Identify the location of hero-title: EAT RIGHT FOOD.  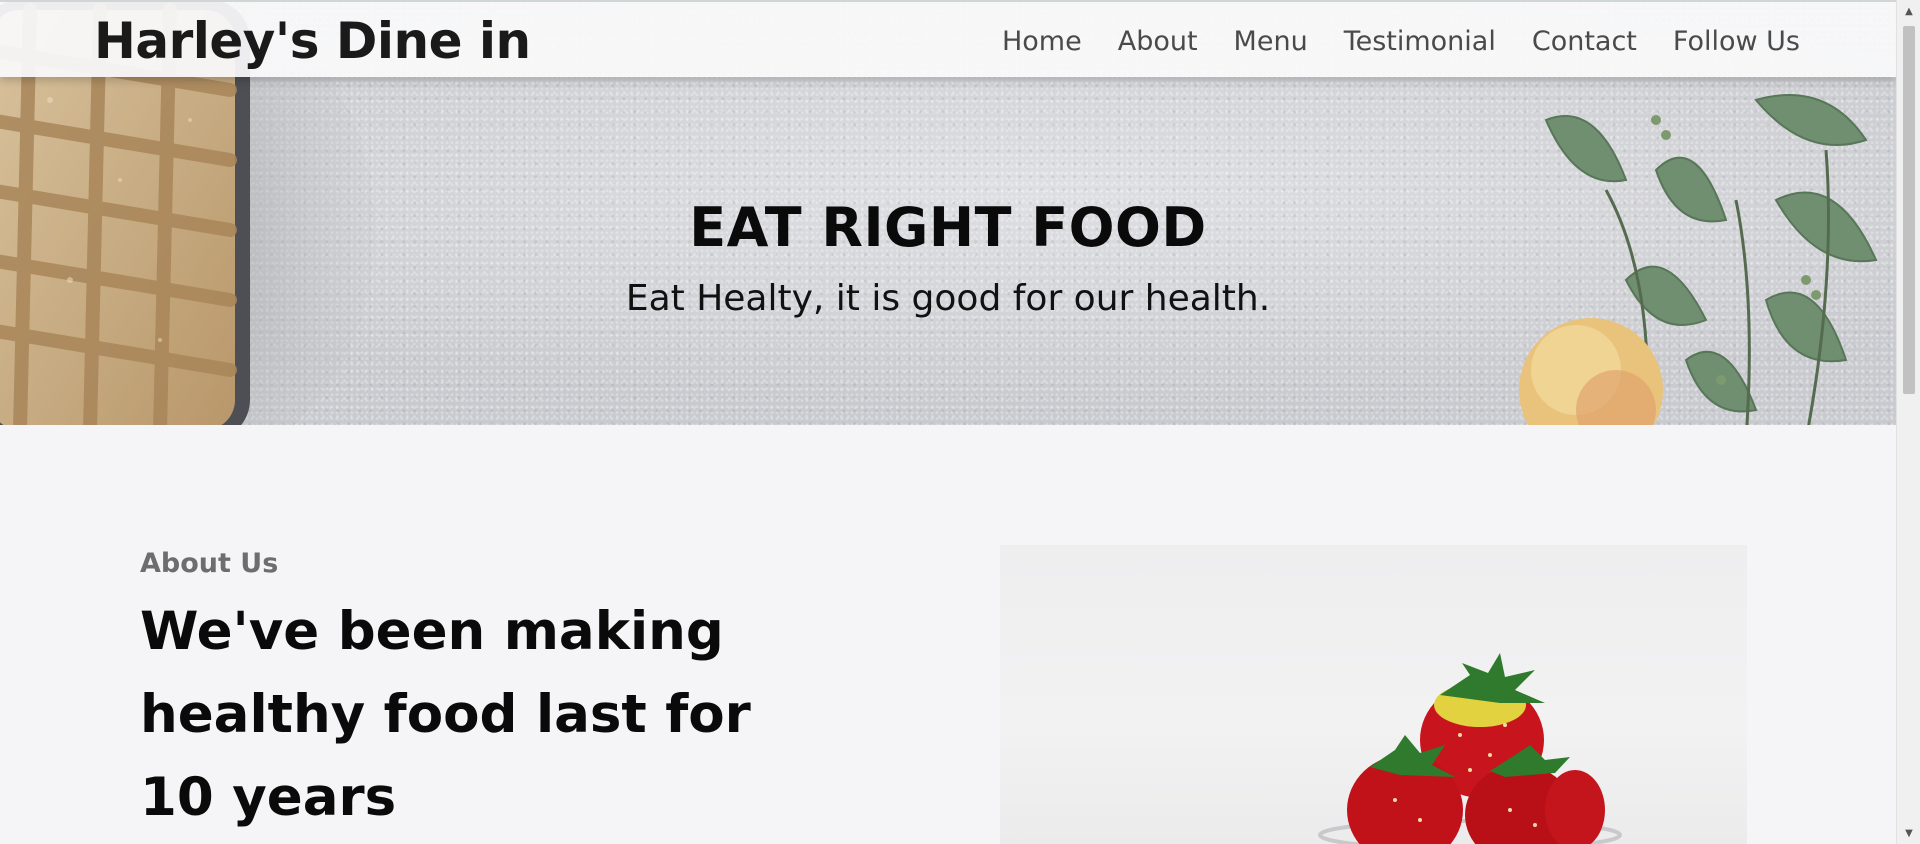
(948, 227).